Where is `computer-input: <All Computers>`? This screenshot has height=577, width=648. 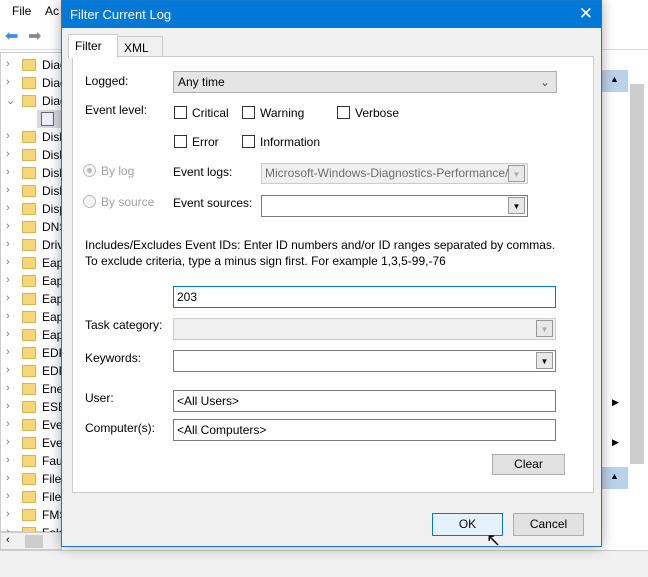
computer-input: <All Computers> is located at coordinates (364, 430).